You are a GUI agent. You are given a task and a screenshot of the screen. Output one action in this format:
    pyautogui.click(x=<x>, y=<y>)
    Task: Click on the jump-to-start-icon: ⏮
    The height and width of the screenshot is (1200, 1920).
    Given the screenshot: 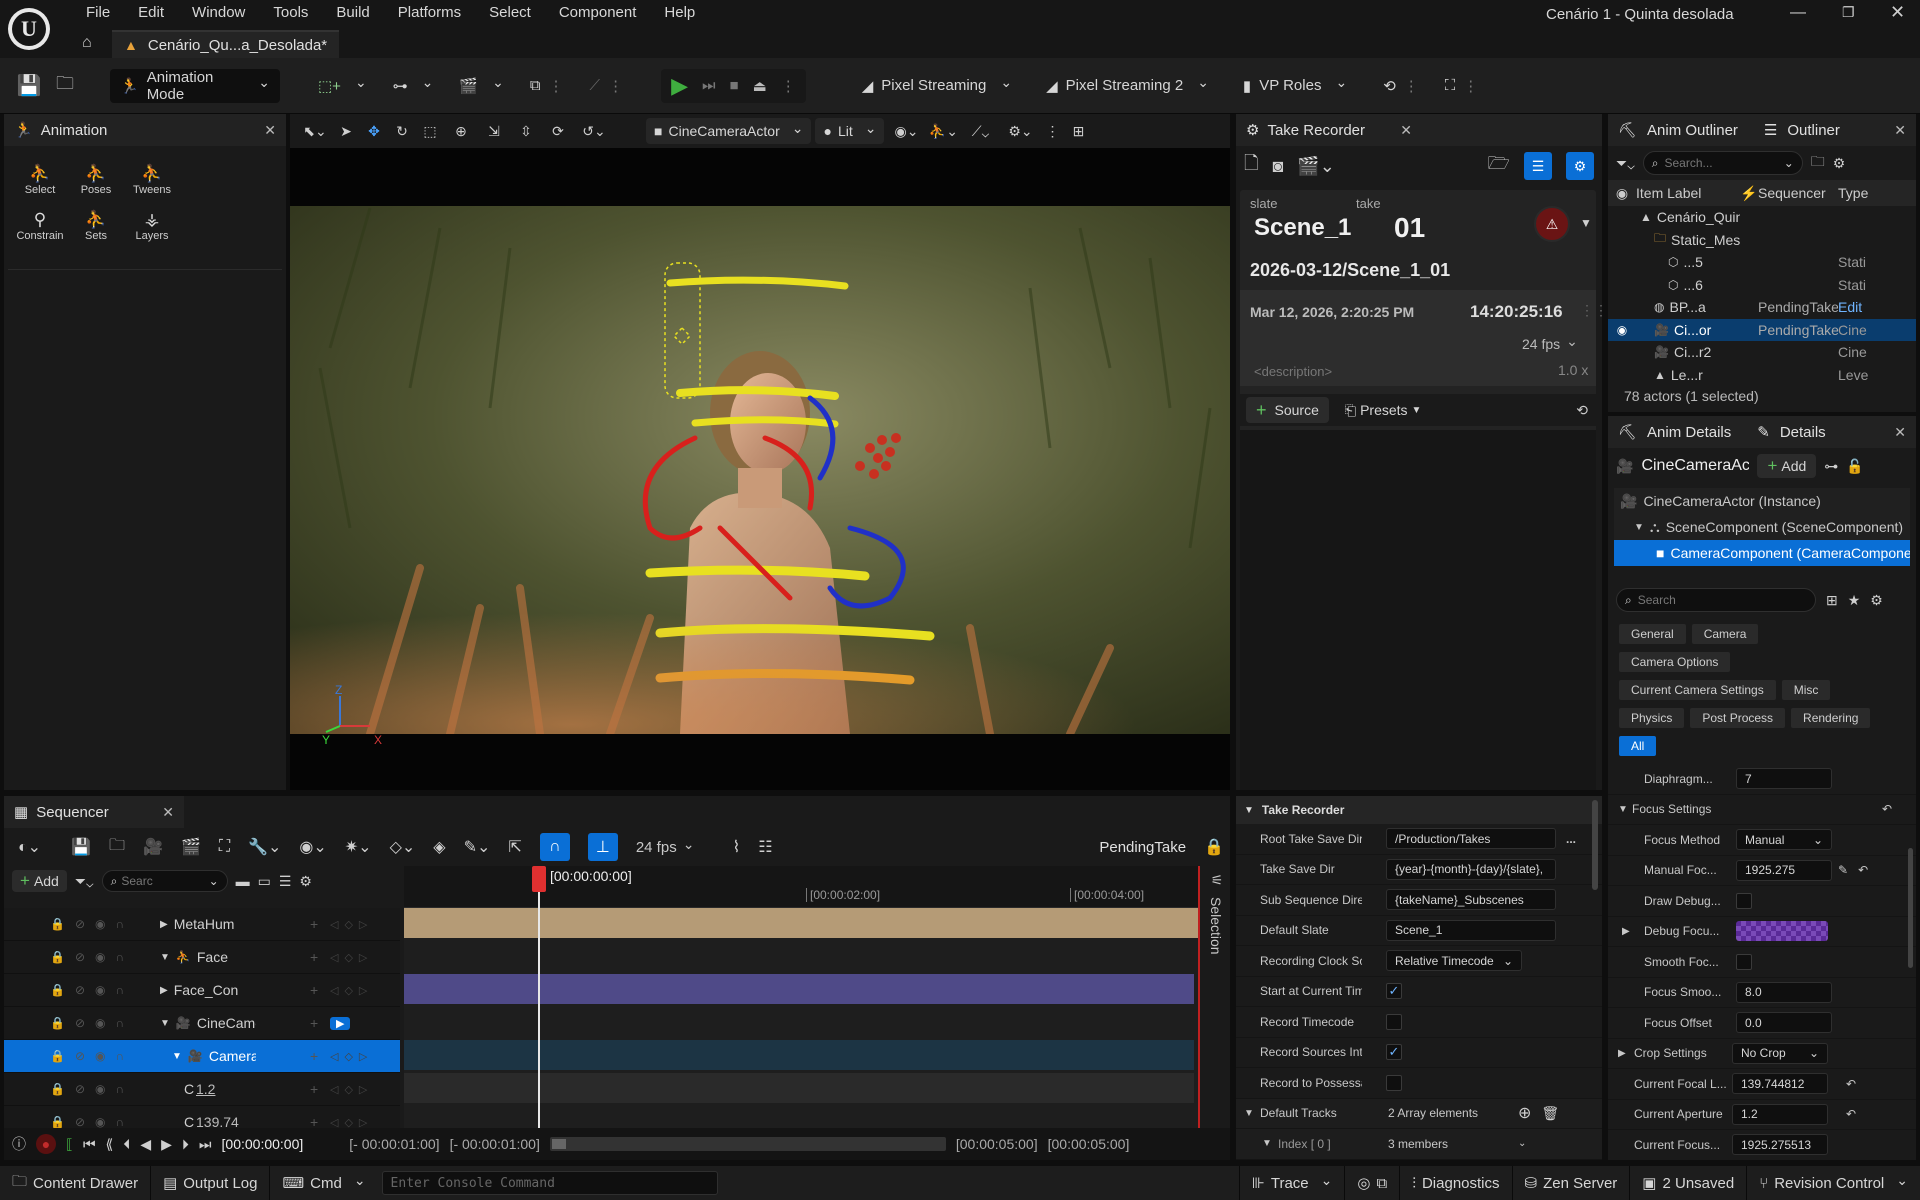 What is the action you would take?
    pyautogui.click(x=89, y=1144)
    